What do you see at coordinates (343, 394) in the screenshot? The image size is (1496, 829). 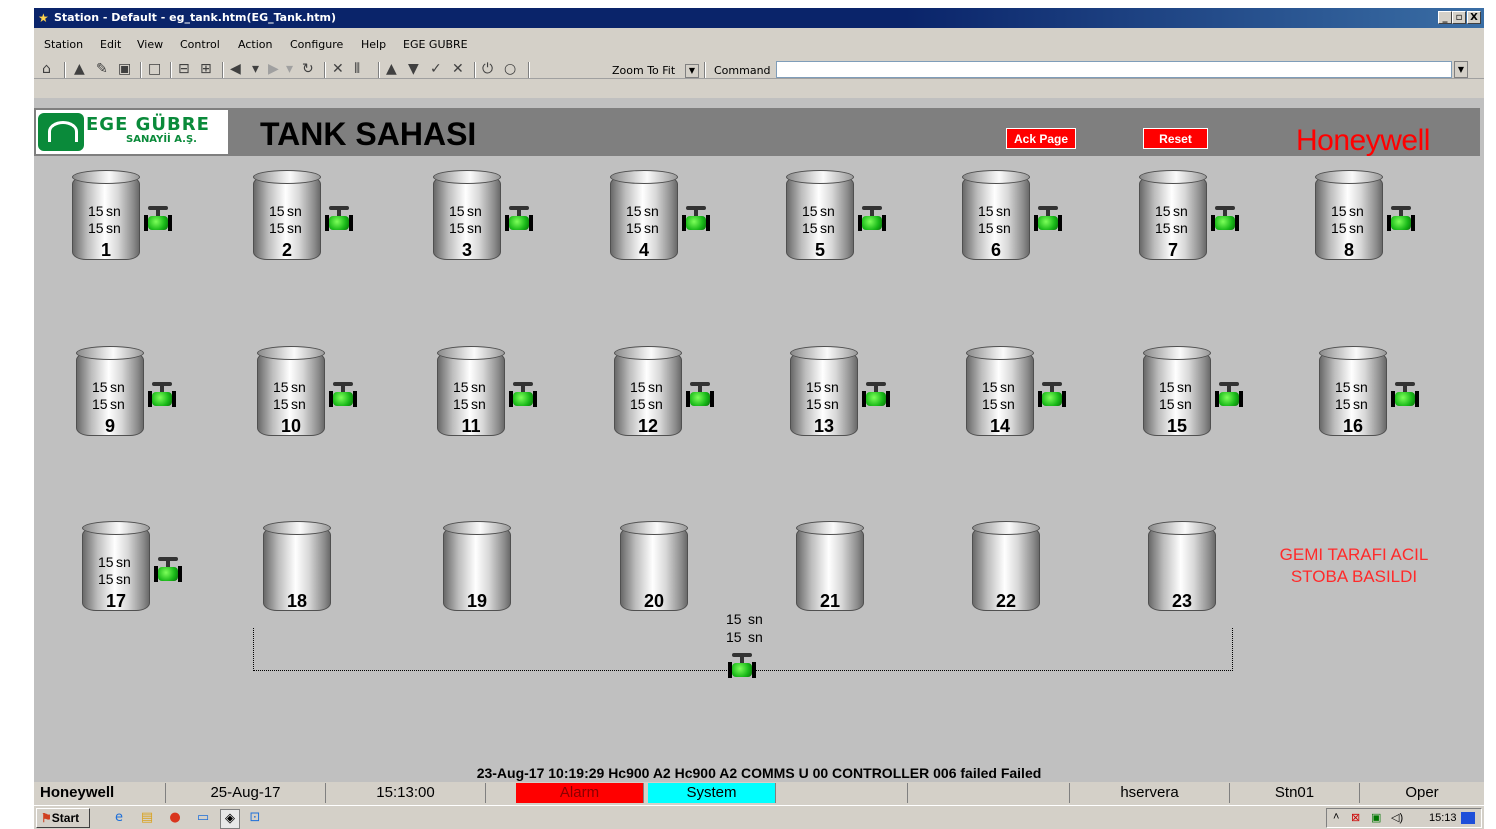 I see `tank-10-valve` at bounding box center [343, 394].